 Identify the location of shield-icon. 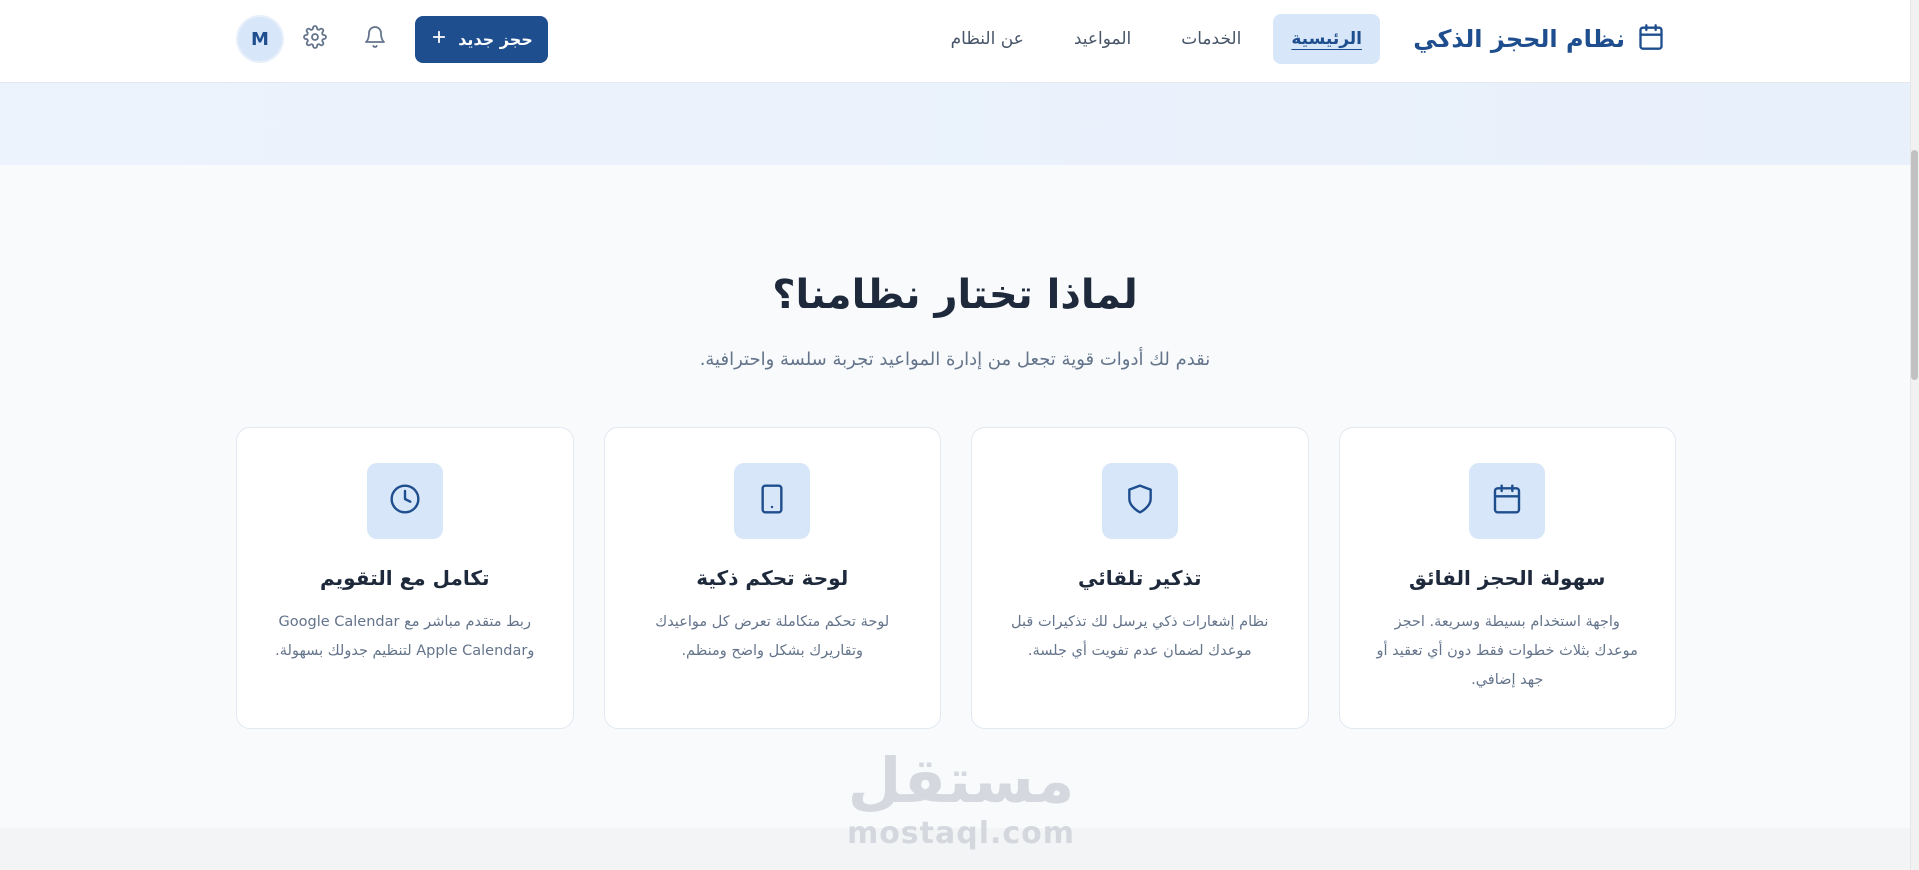
(1140, 501).